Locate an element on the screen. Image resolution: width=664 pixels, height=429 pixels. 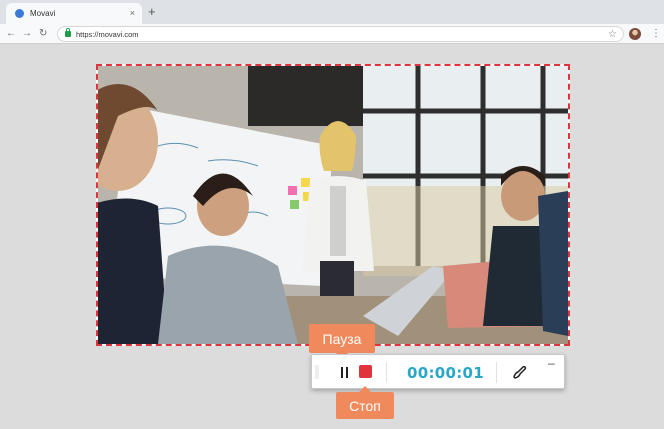
tab-strip: Movavi × + is located at coordinates (332, 12).